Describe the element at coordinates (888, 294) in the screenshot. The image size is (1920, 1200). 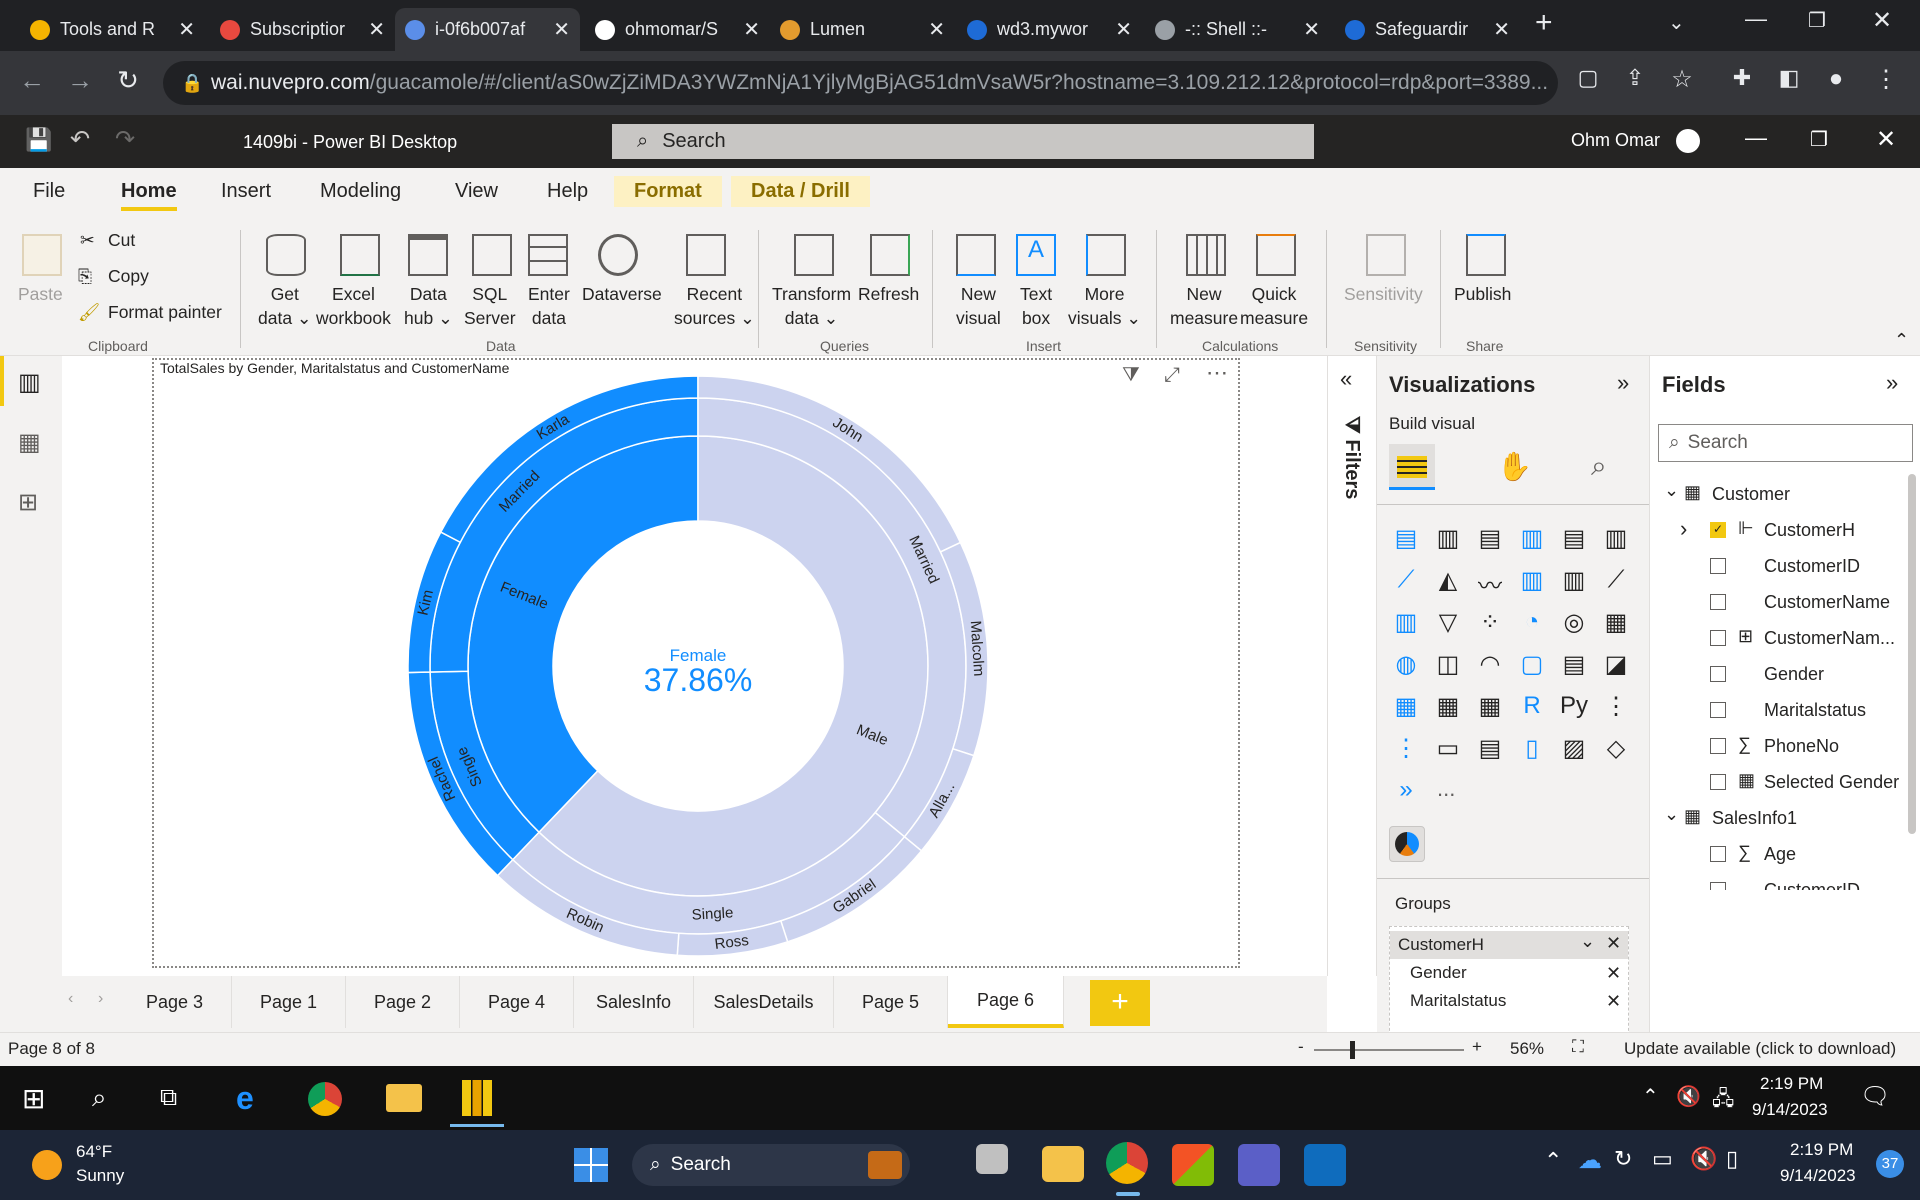
I see `refresh-button: Refresh` at that location.